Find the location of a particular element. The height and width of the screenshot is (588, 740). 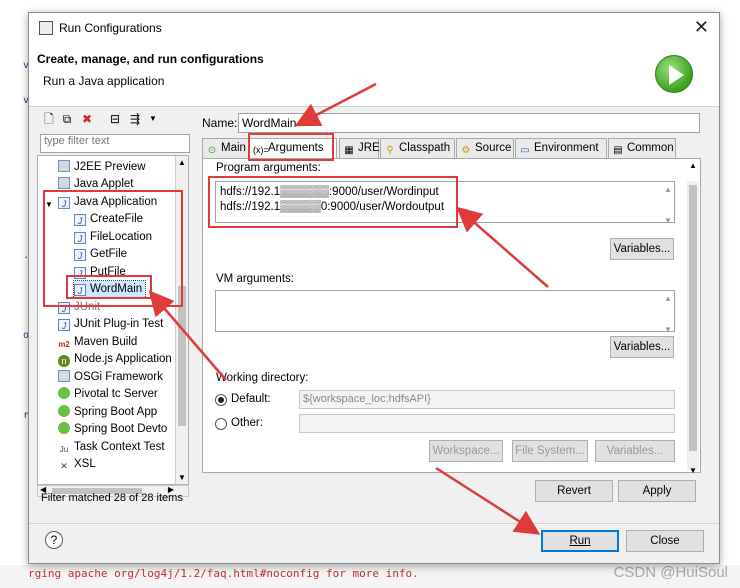

tree-item: Java Applet is located at coordinates (95, 184).